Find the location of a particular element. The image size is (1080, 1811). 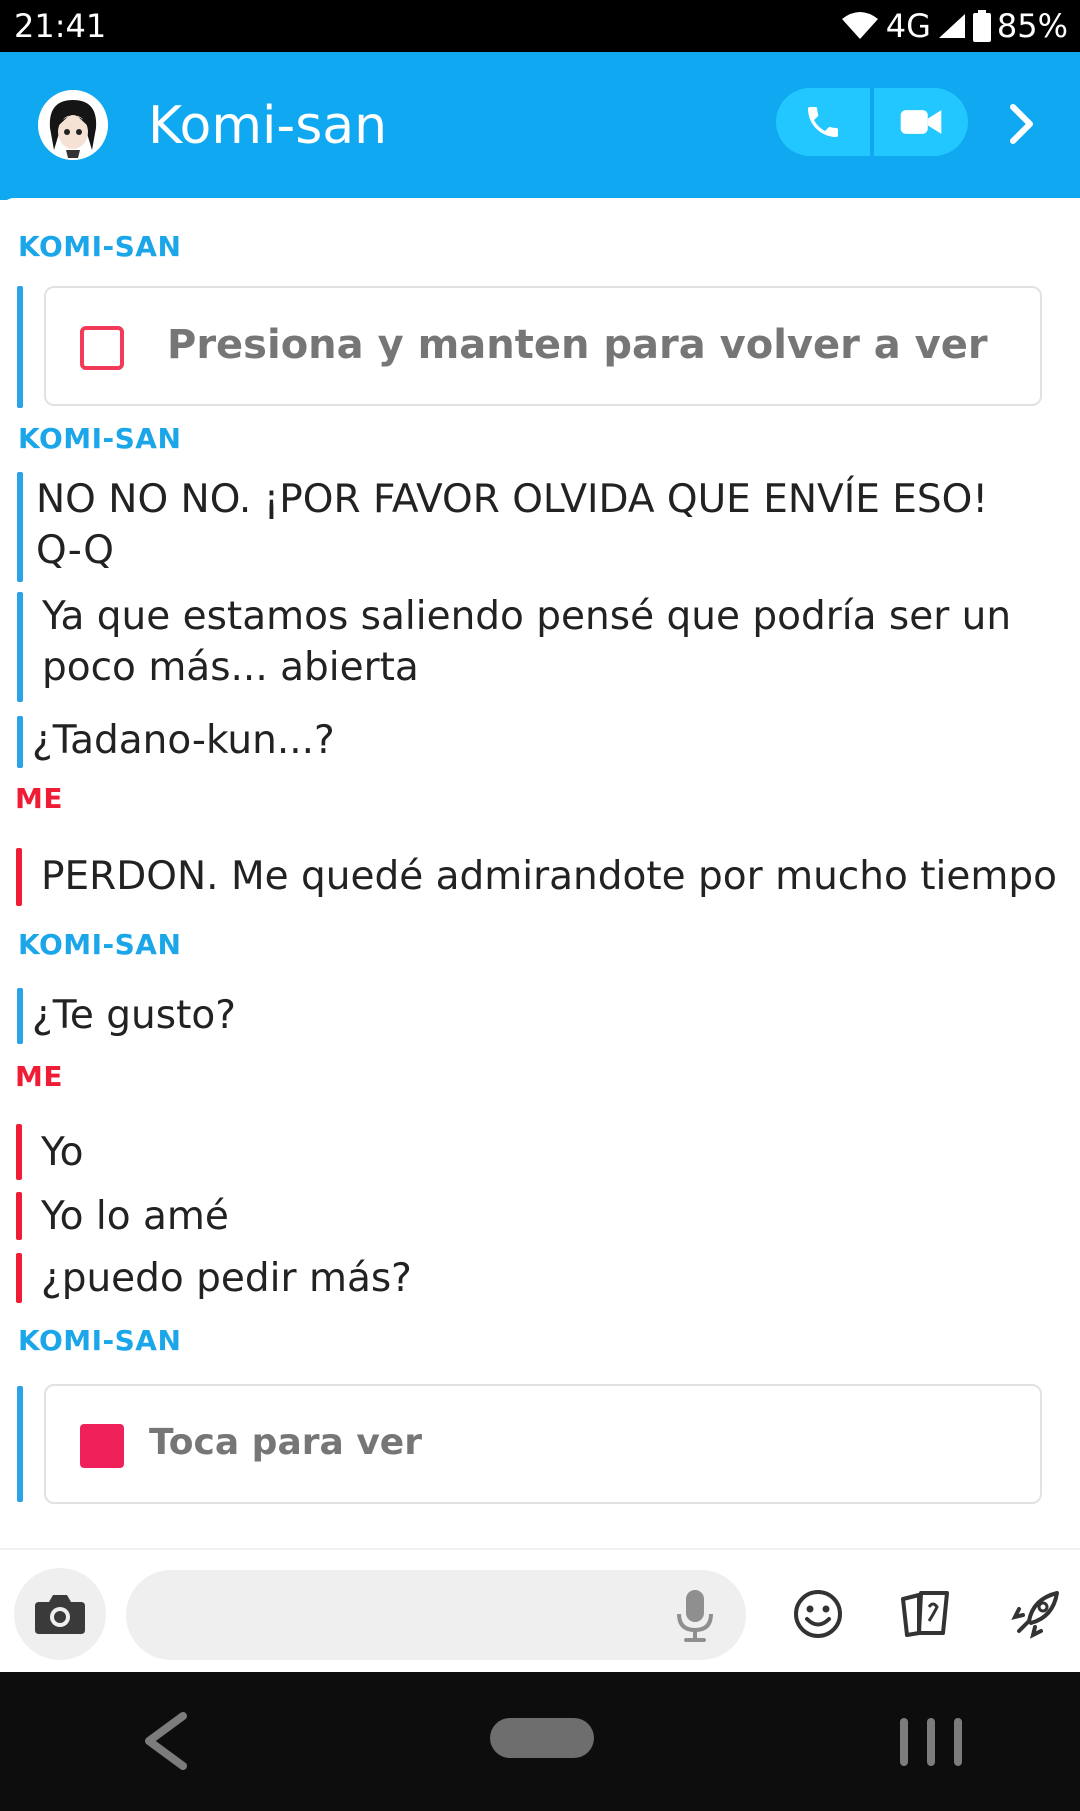

back-icon is located at coordinates (166, 1741).